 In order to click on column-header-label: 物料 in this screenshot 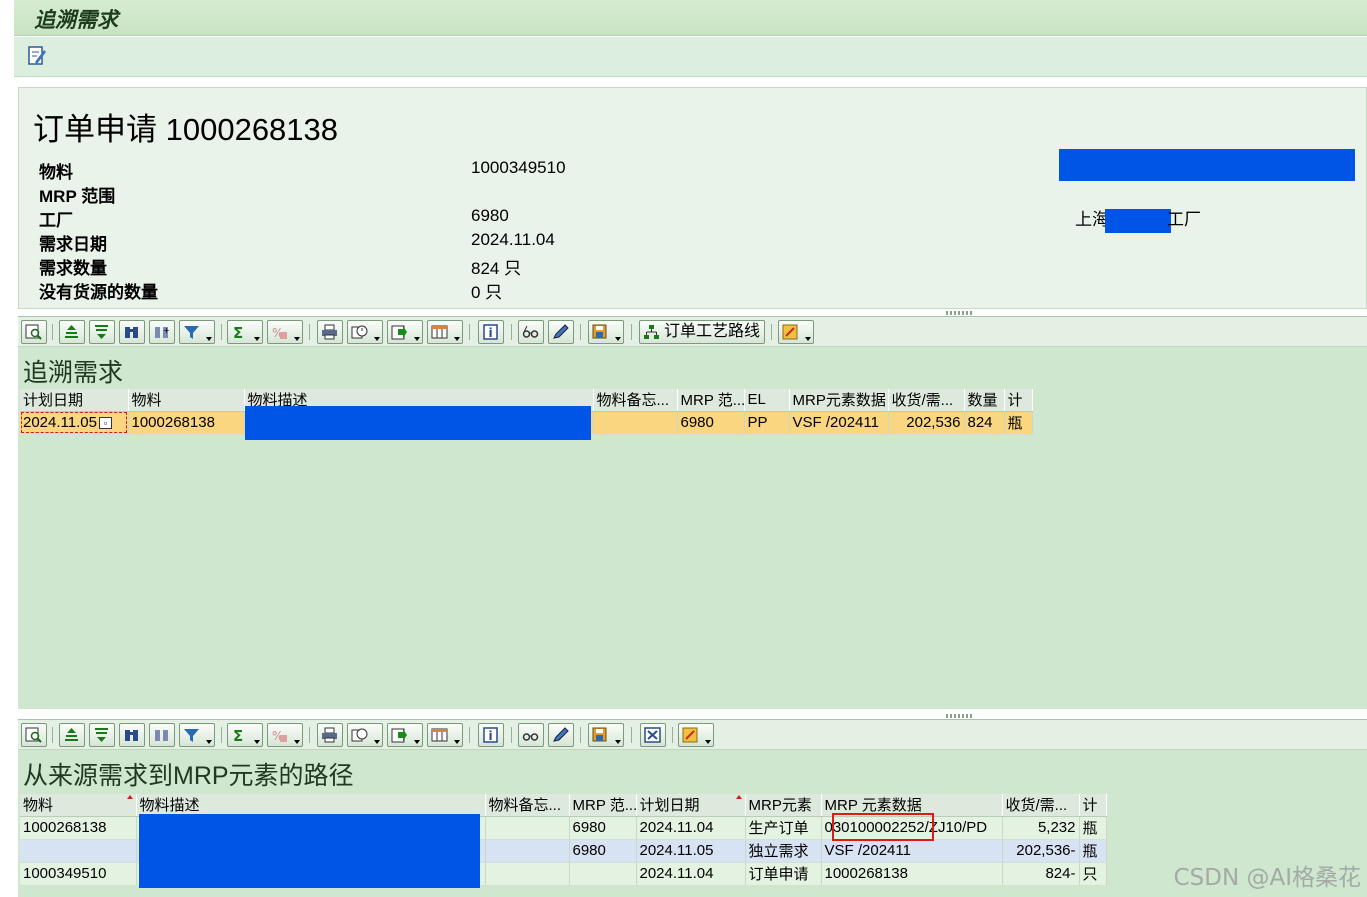, I will do `click(38, 806)`.